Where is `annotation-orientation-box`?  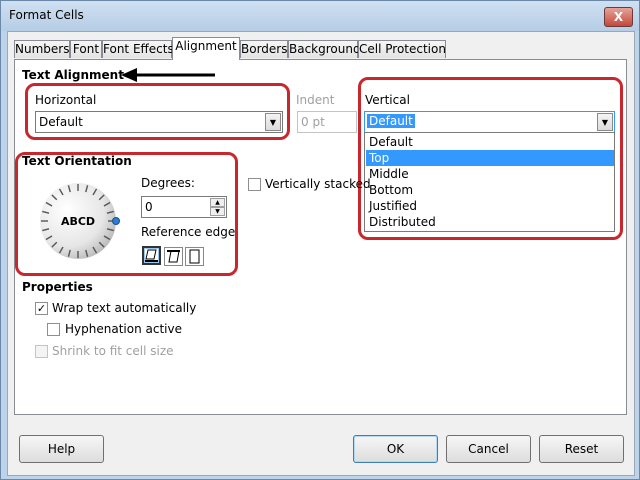
annotation-orientation-box is located at coordinates (126, 214).